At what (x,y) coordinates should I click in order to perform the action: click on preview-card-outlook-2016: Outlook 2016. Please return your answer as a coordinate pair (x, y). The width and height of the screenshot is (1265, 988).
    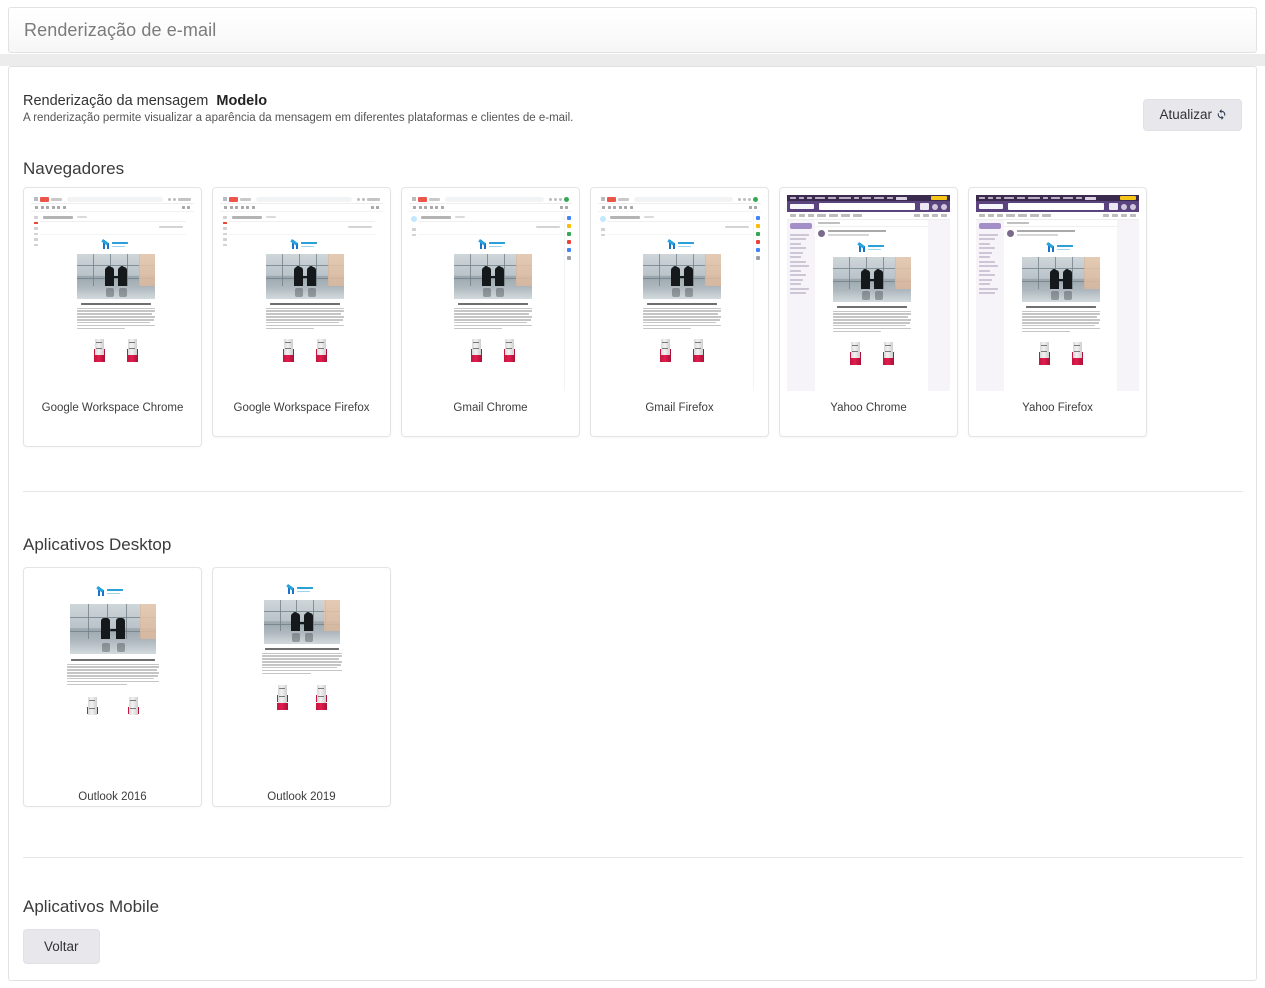
    Looking at the image, I should click on (112, 687).